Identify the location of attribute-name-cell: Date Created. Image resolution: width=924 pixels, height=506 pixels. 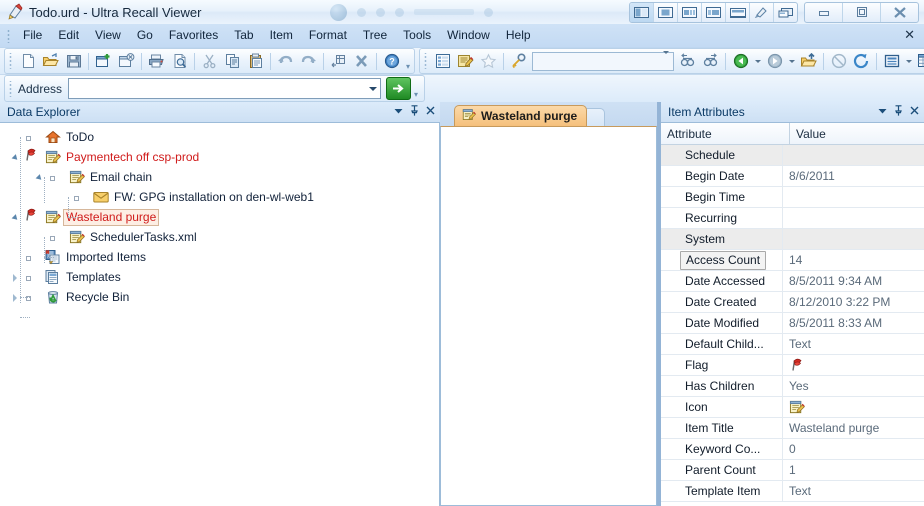
(722, 302).